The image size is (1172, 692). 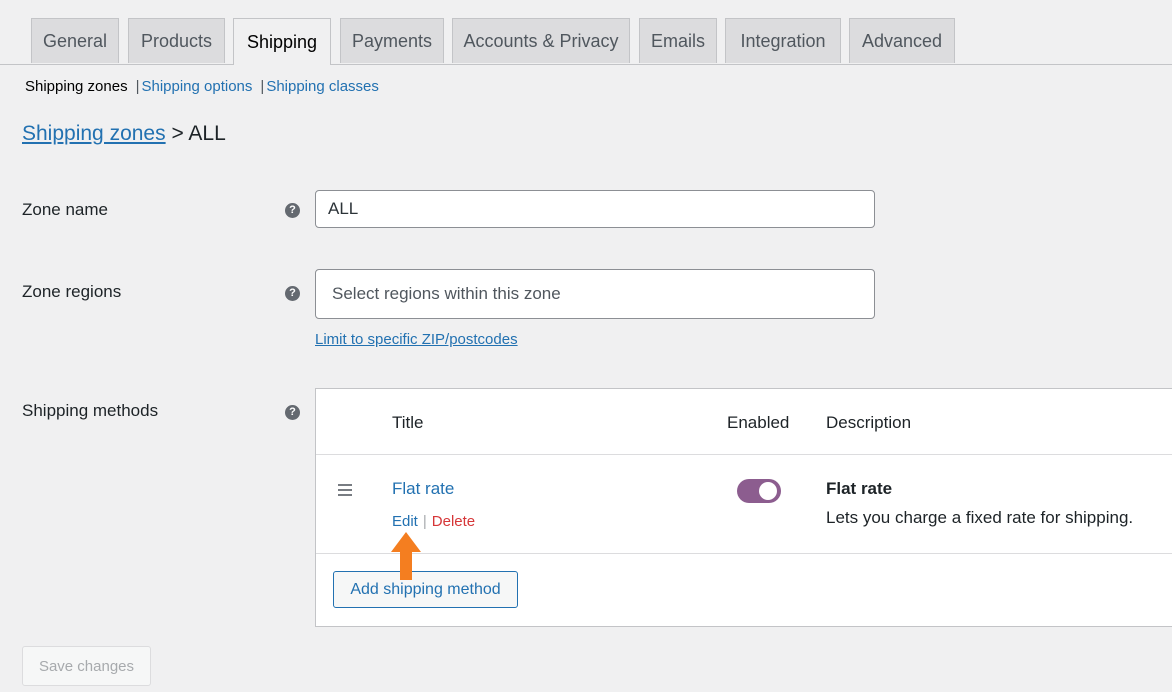 I want to click on shipping-methods-label: Shipping methods, so click(x=90, y=410).